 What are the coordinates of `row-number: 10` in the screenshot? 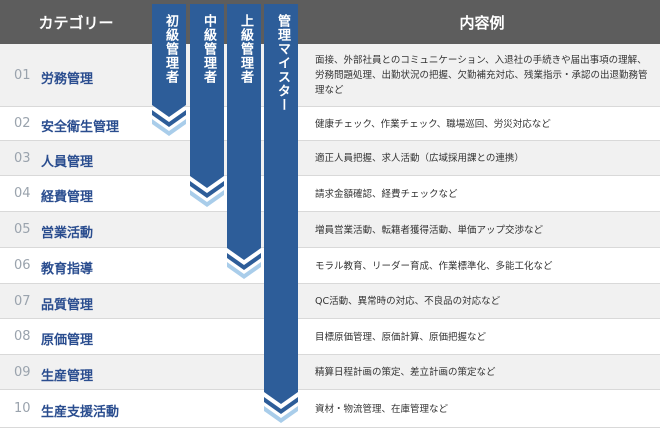 It's located at (22, 408).